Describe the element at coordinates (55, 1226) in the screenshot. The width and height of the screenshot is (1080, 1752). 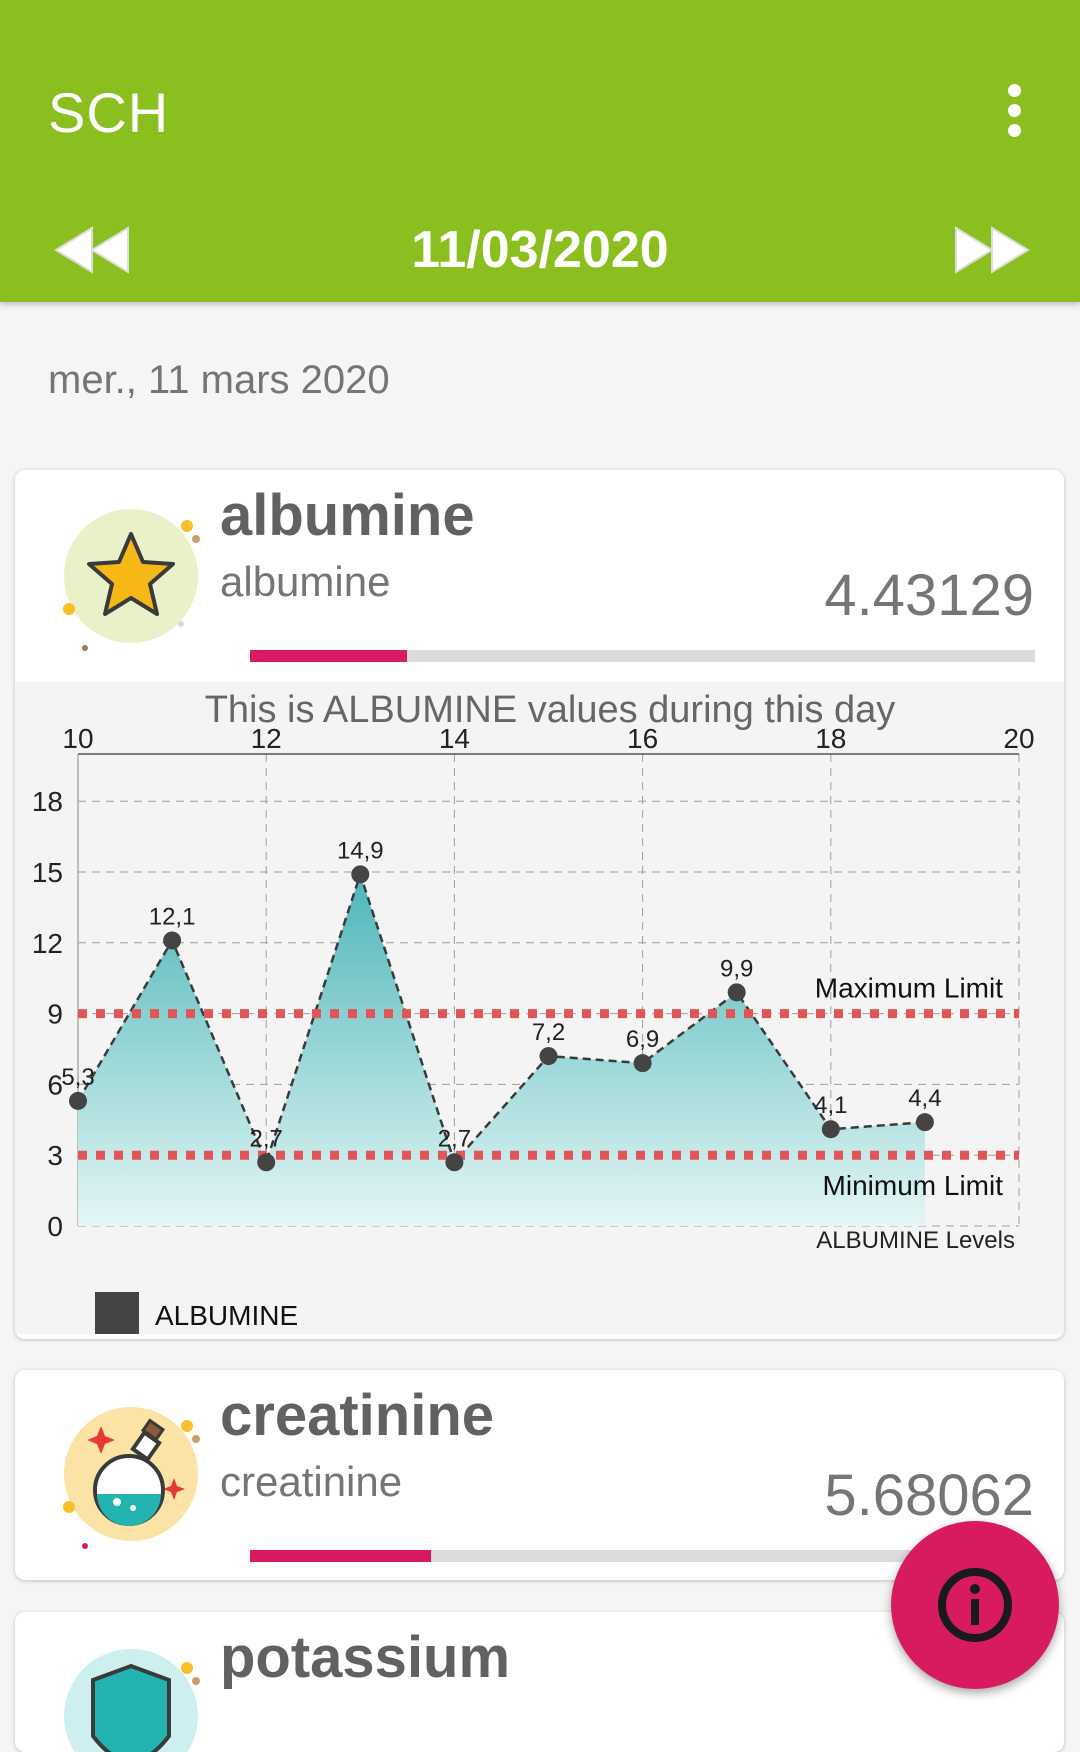
I see `y-tick-label: 0` at that location.